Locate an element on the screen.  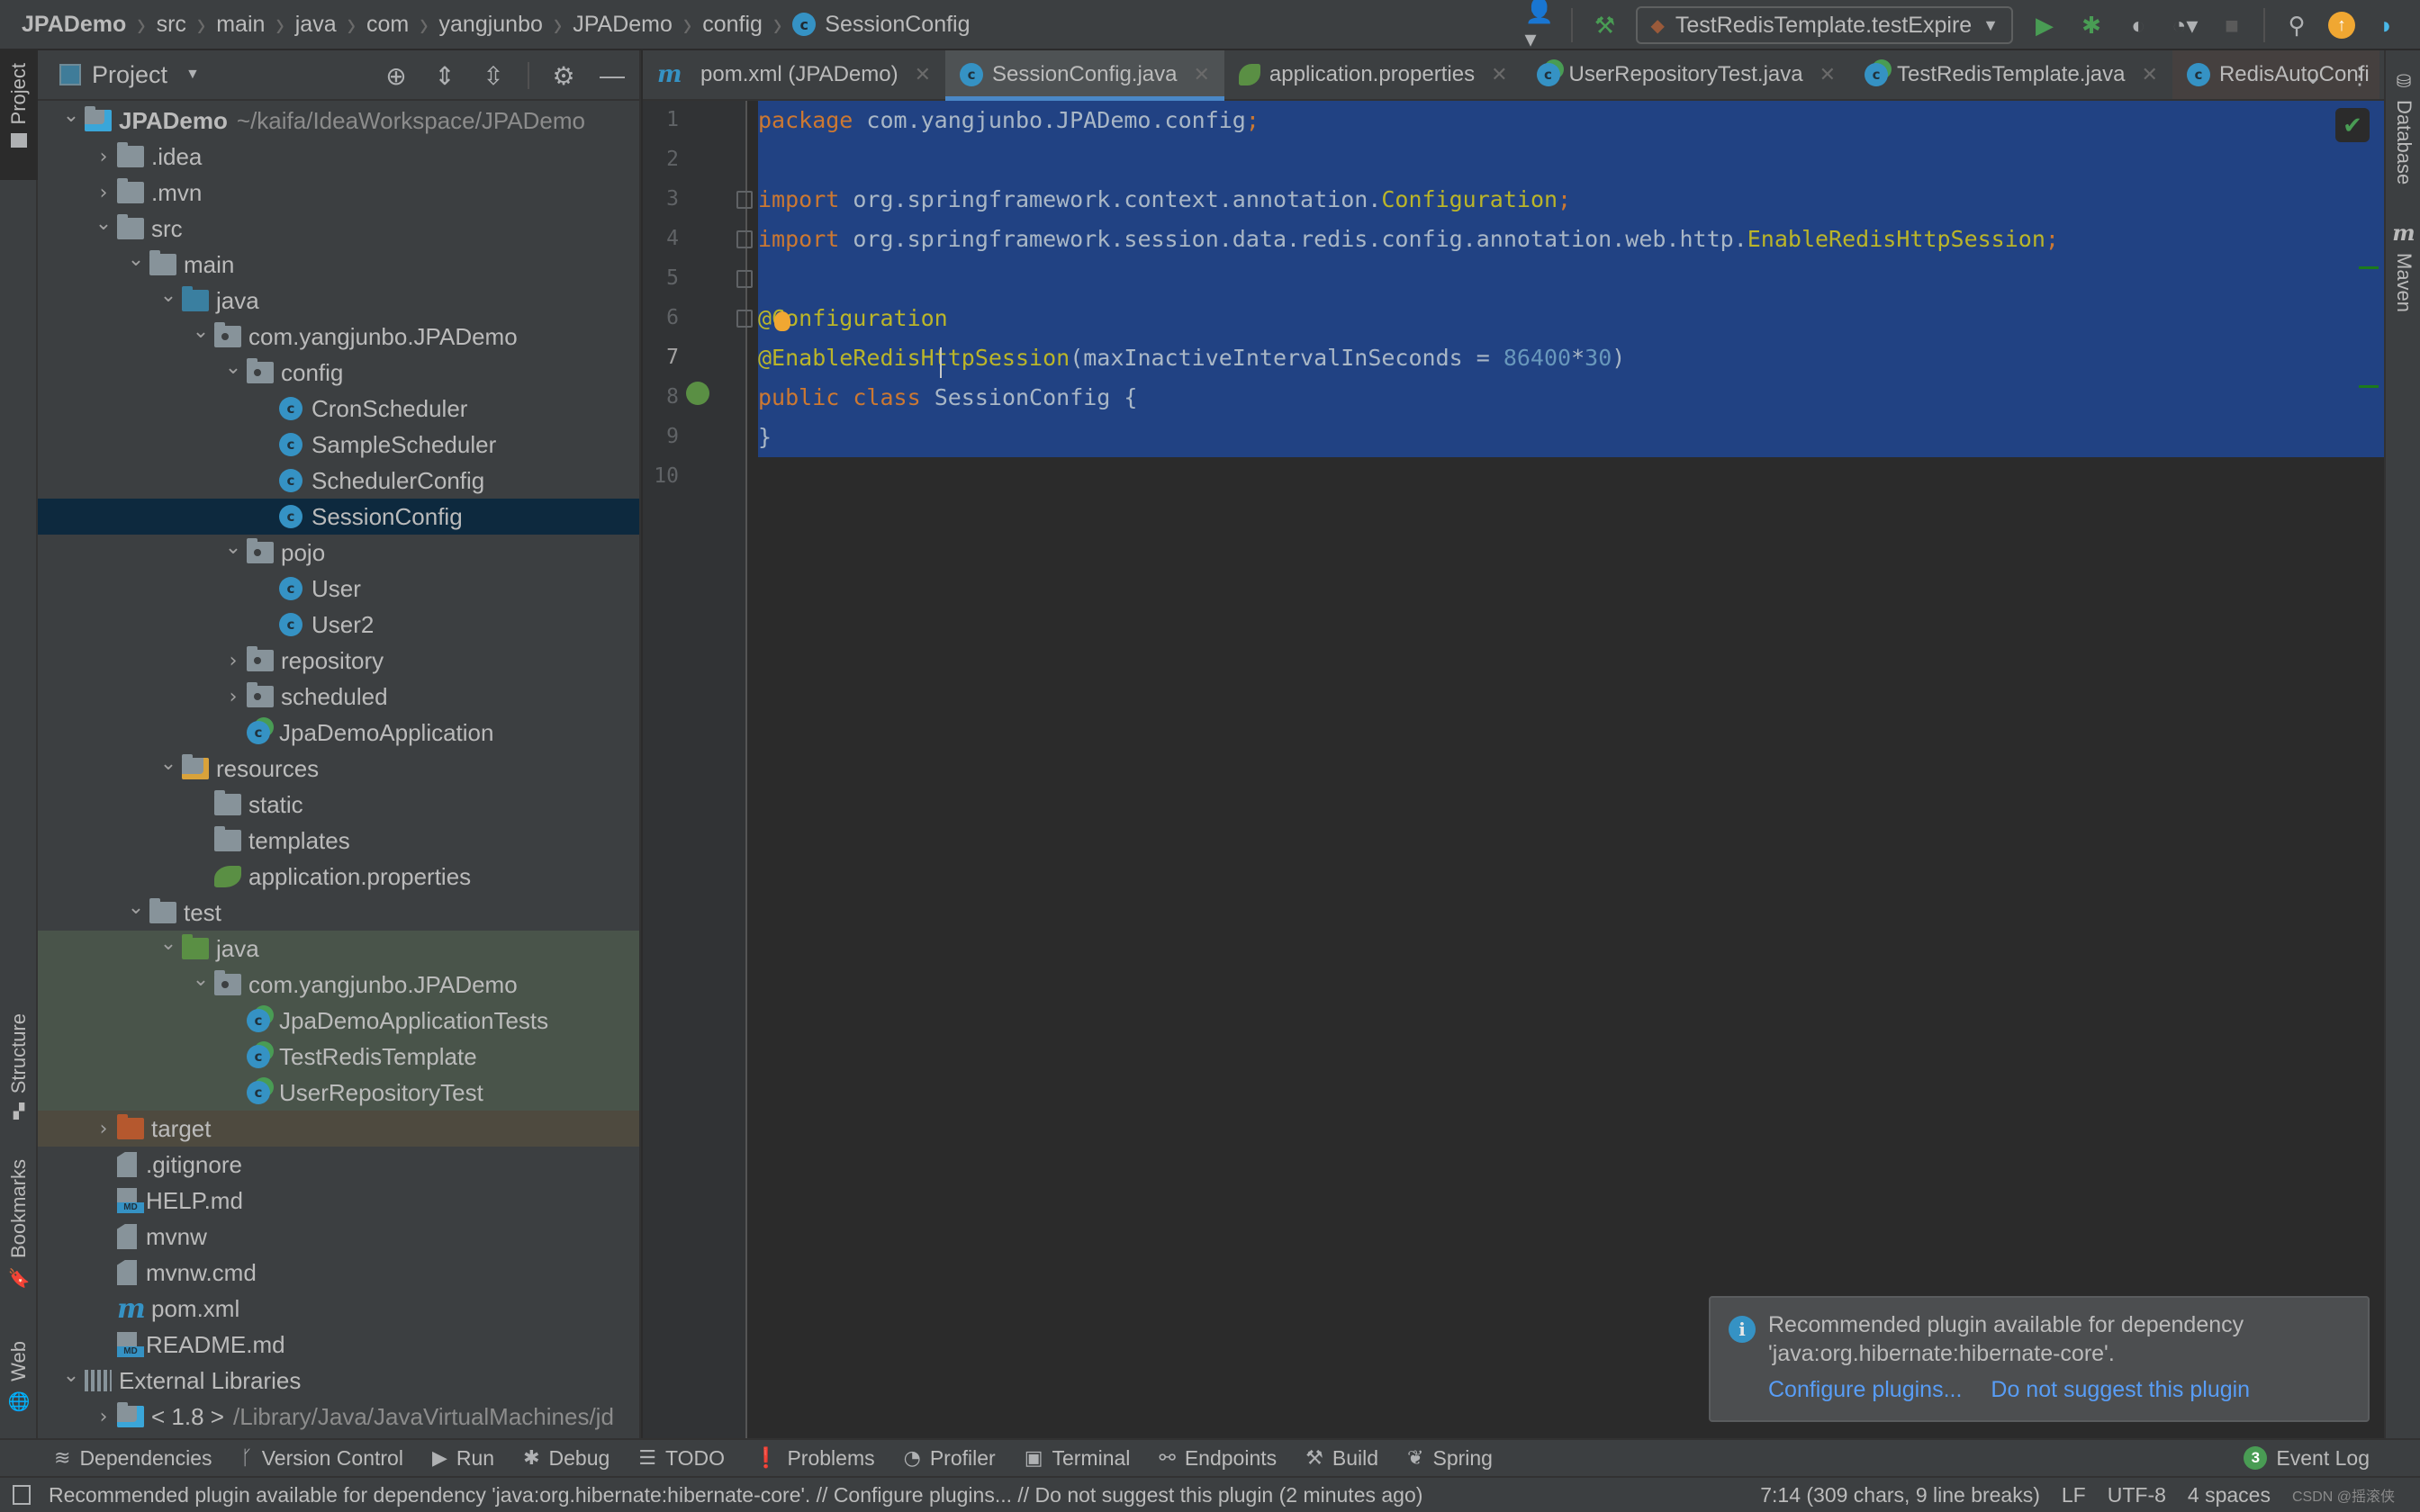
inspection-ok-icon: ✔ is located at coordinates (2352, 125).